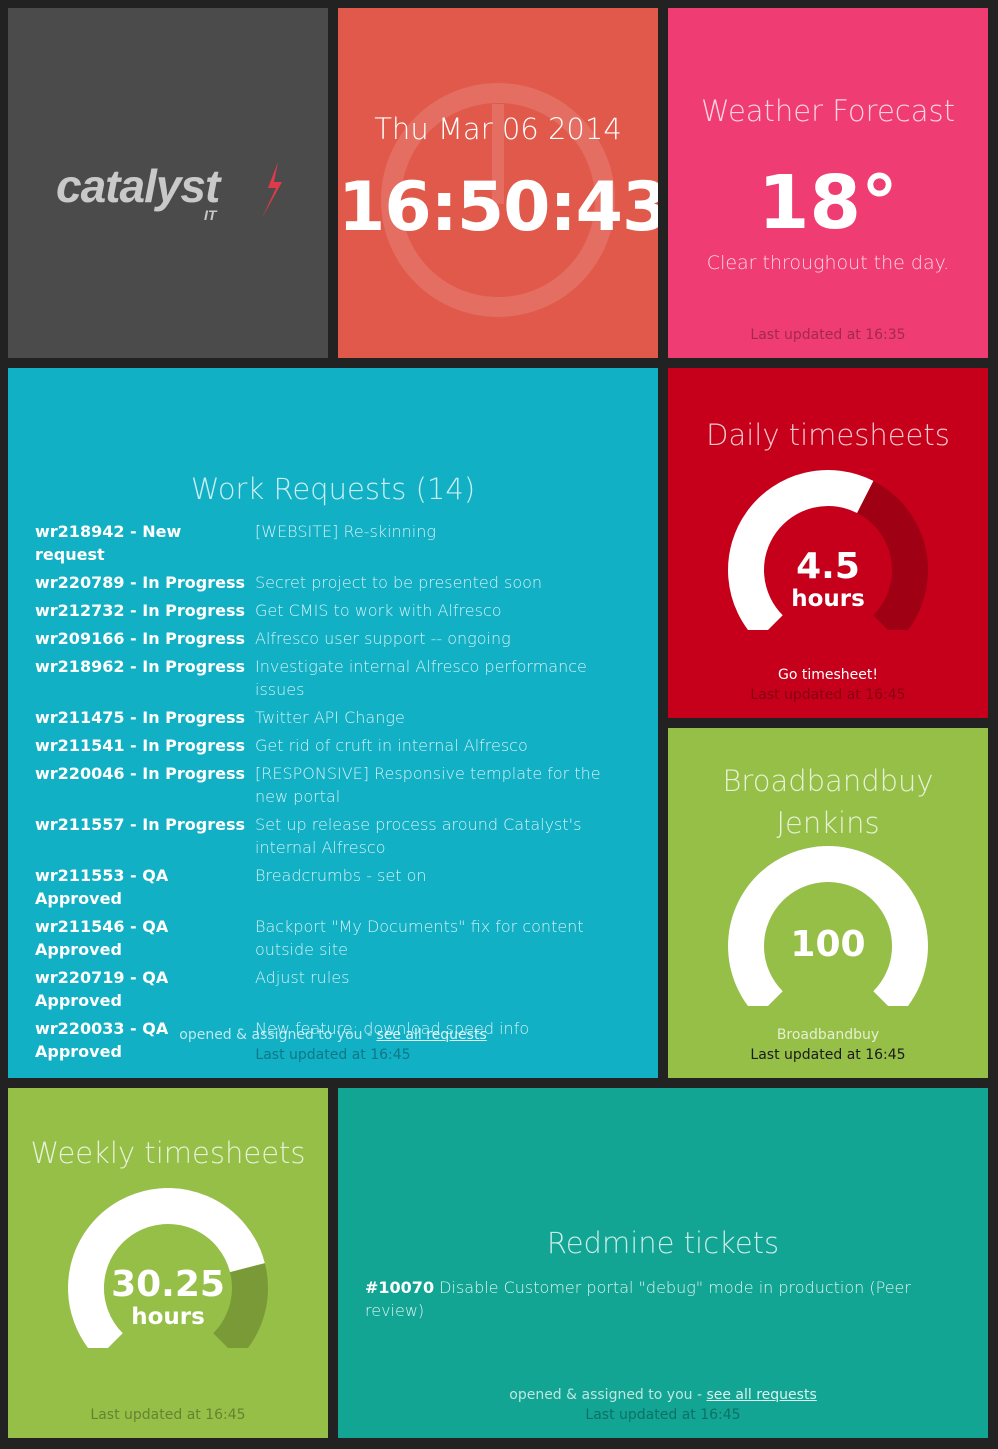 Image resolution: width=998 pixels, height=1449 pixels. What do you see at coordinates (102, 887) in the screenshot?
I see `work-request-id: wr211553 - QA Approved` at bounding box center [102, 887].